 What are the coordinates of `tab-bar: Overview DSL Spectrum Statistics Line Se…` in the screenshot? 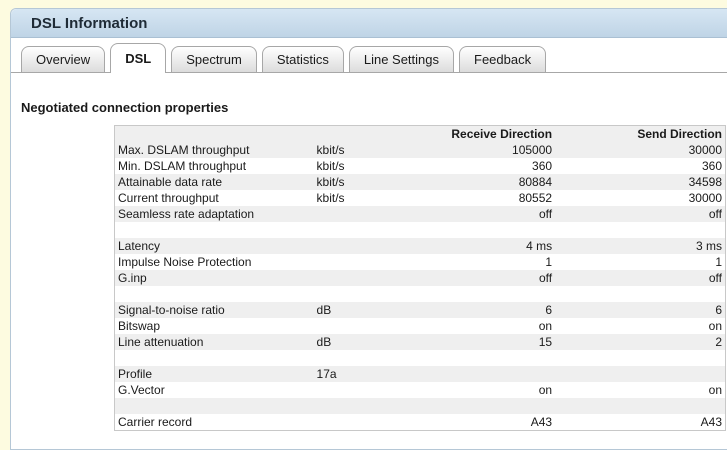 It's located at (284, 58).